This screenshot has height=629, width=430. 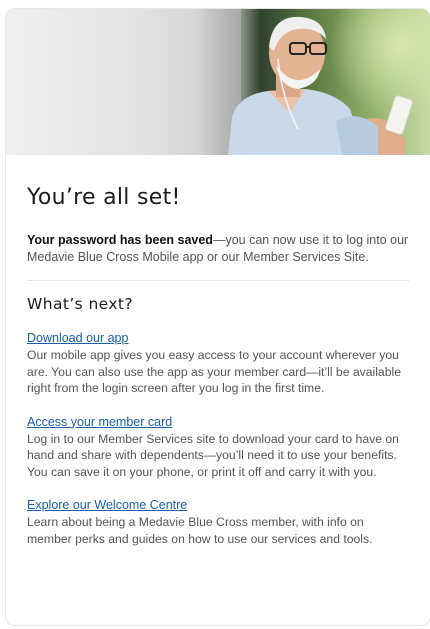 What do you see at coordinates (80, 304) in the screenshot?
I see `whats-next-heading: What’s next?` at bounding box center [80, 304].